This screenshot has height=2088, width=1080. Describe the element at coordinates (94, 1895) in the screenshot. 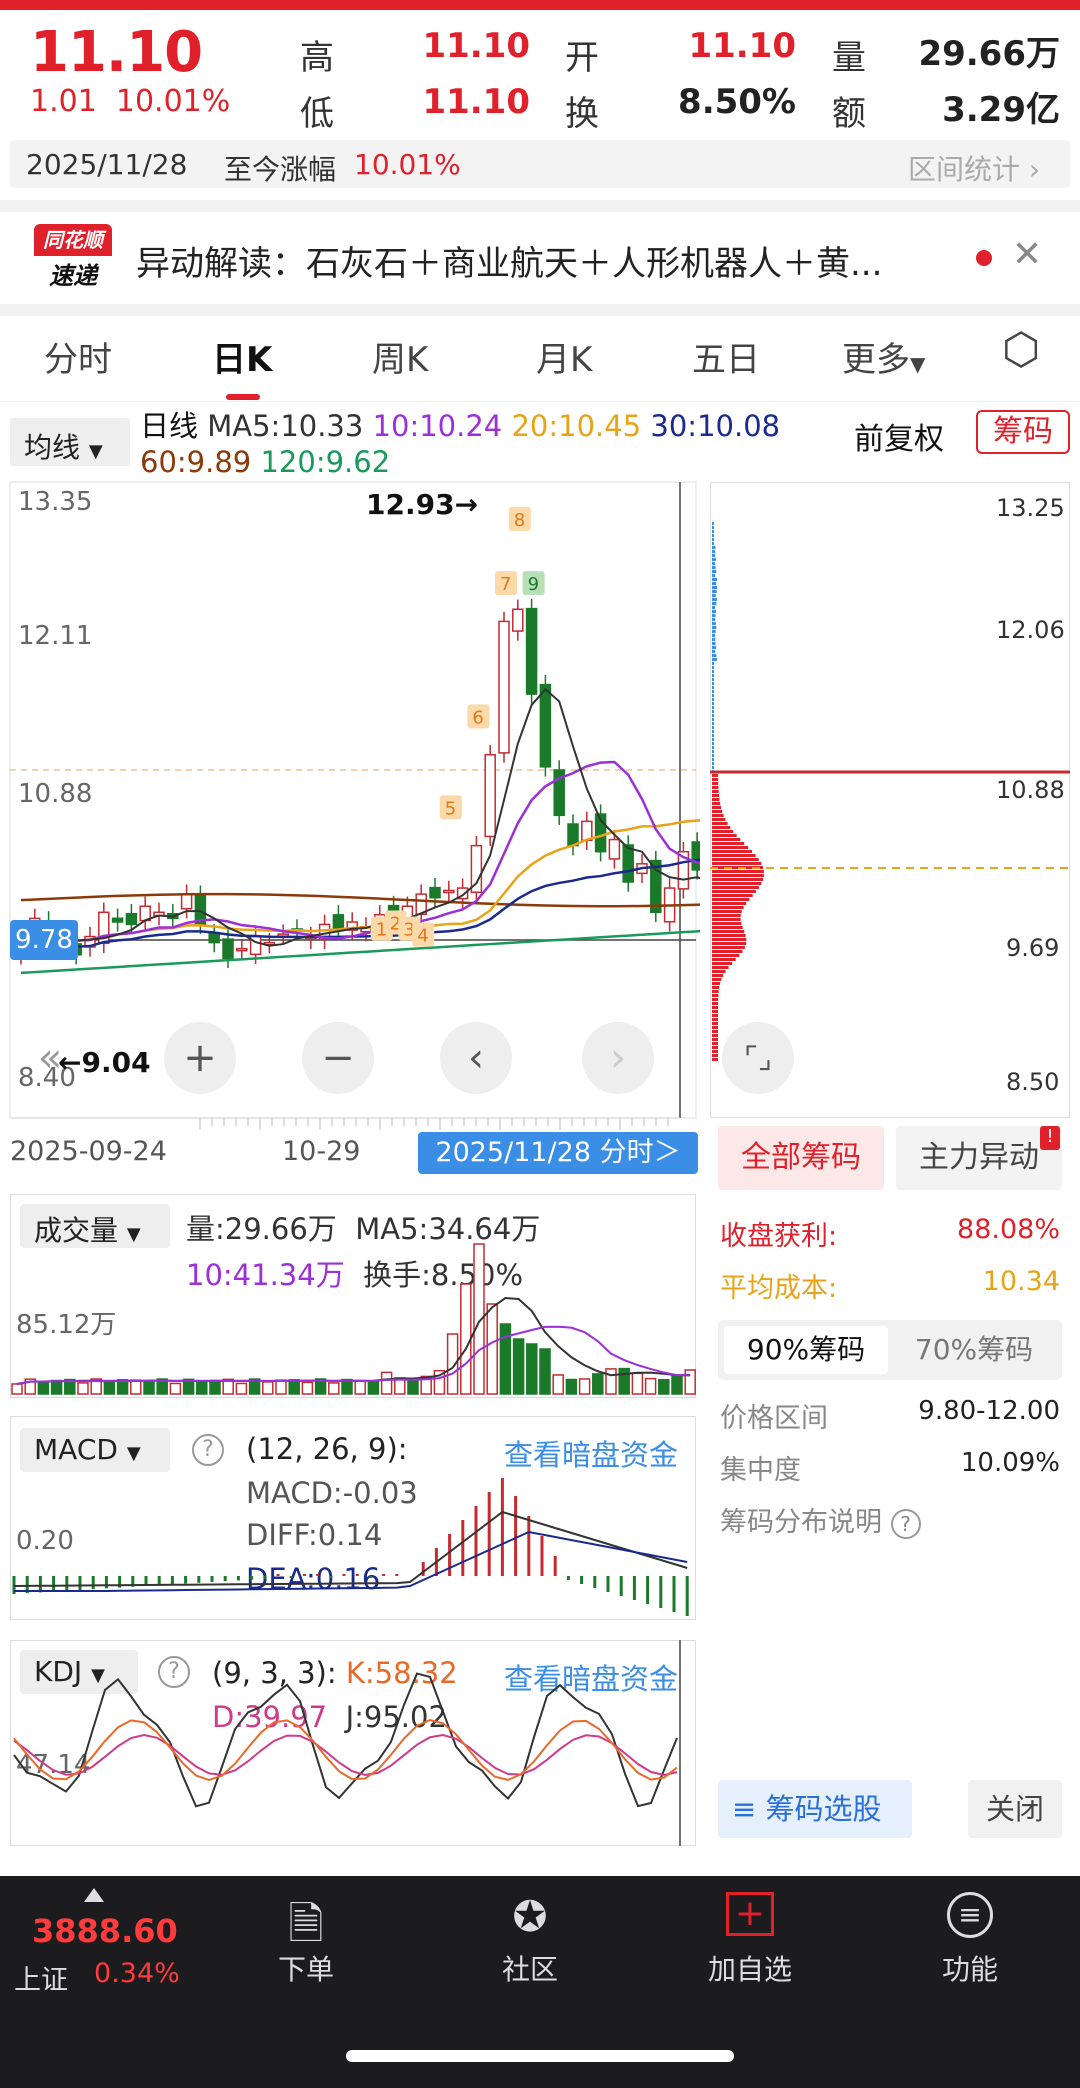

I see `index-up-arrow-icon` at that location.